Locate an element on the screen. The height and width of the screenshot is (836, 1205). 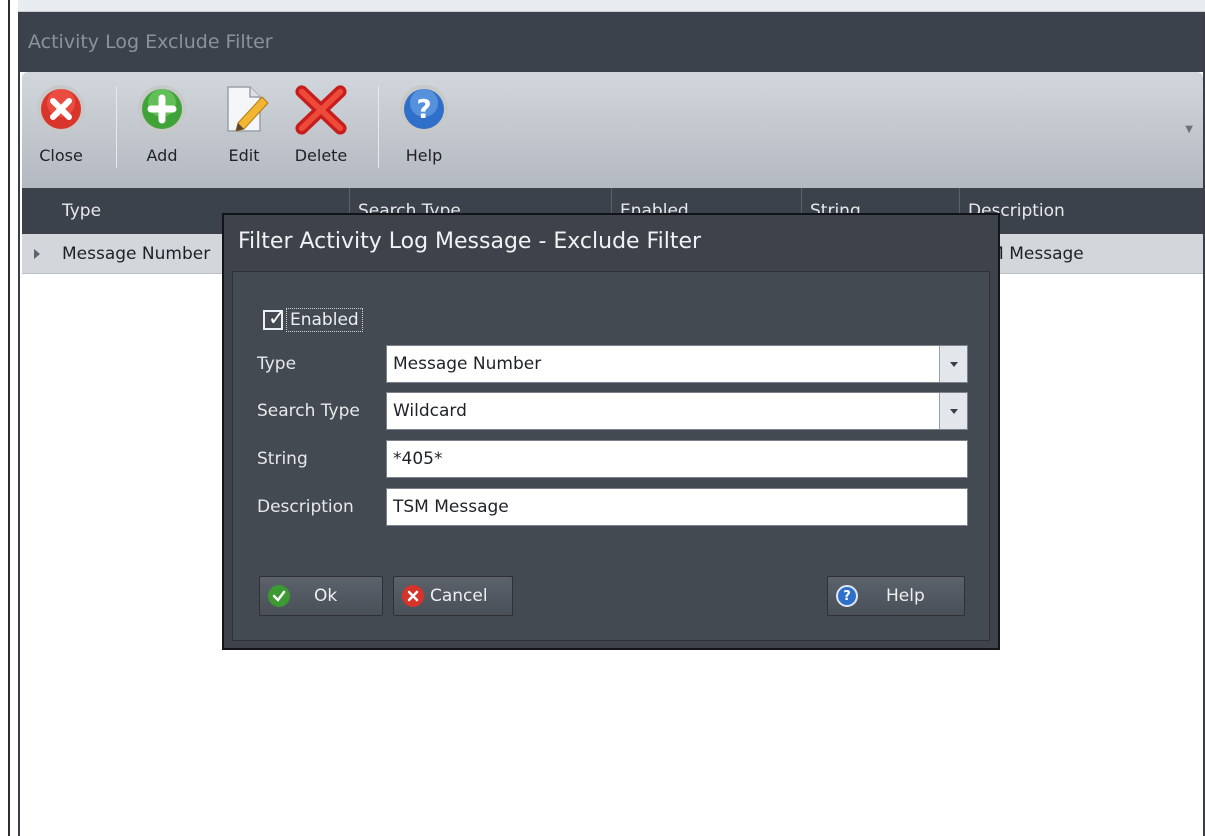
ok-button: Ok is located at coordinates (321, 596).